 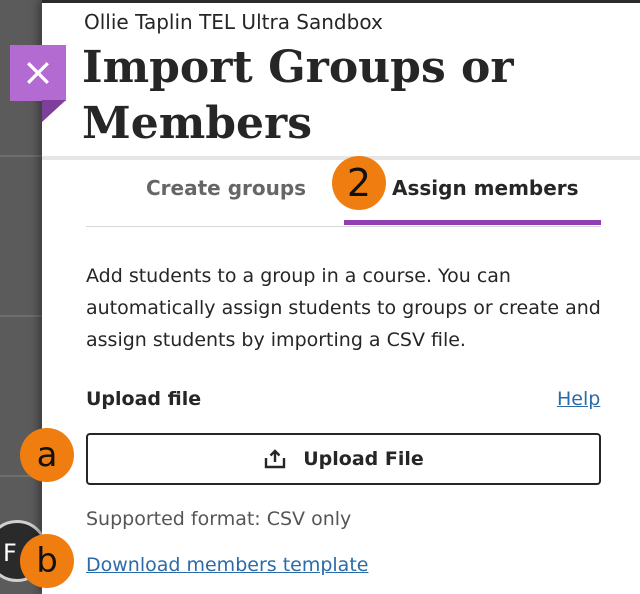 I want to click on upload-icon, so click(x=275, y=459).